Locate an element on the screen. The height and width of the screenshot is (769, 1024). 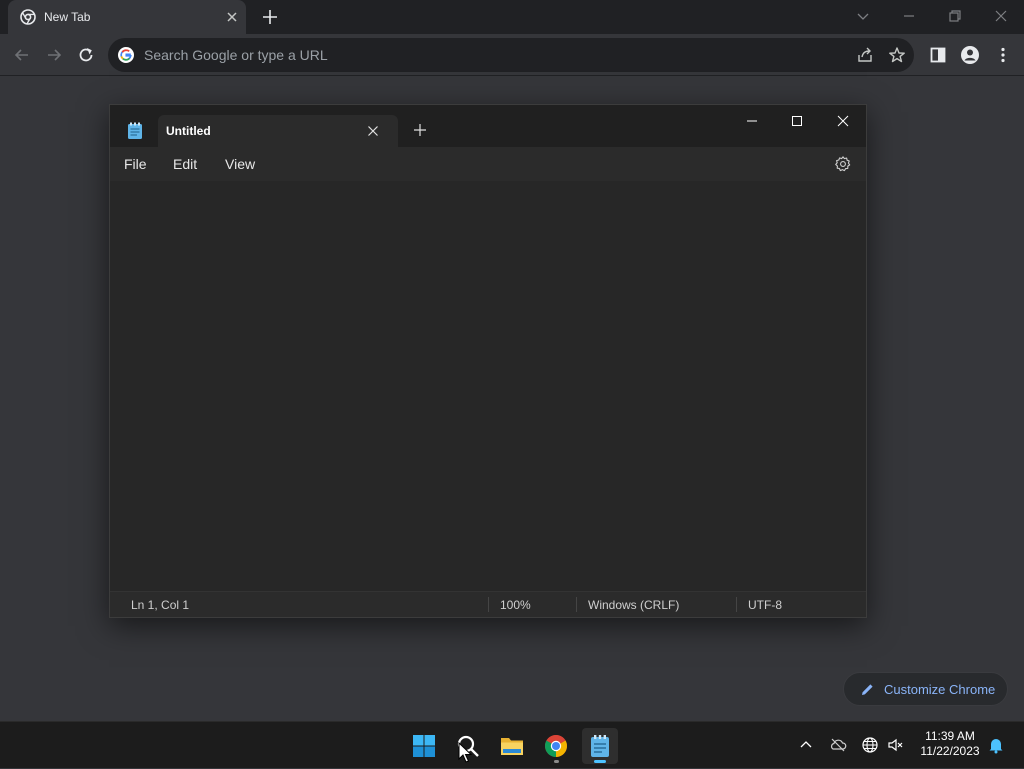
pencil-icon is located at coordinates (867, 689).